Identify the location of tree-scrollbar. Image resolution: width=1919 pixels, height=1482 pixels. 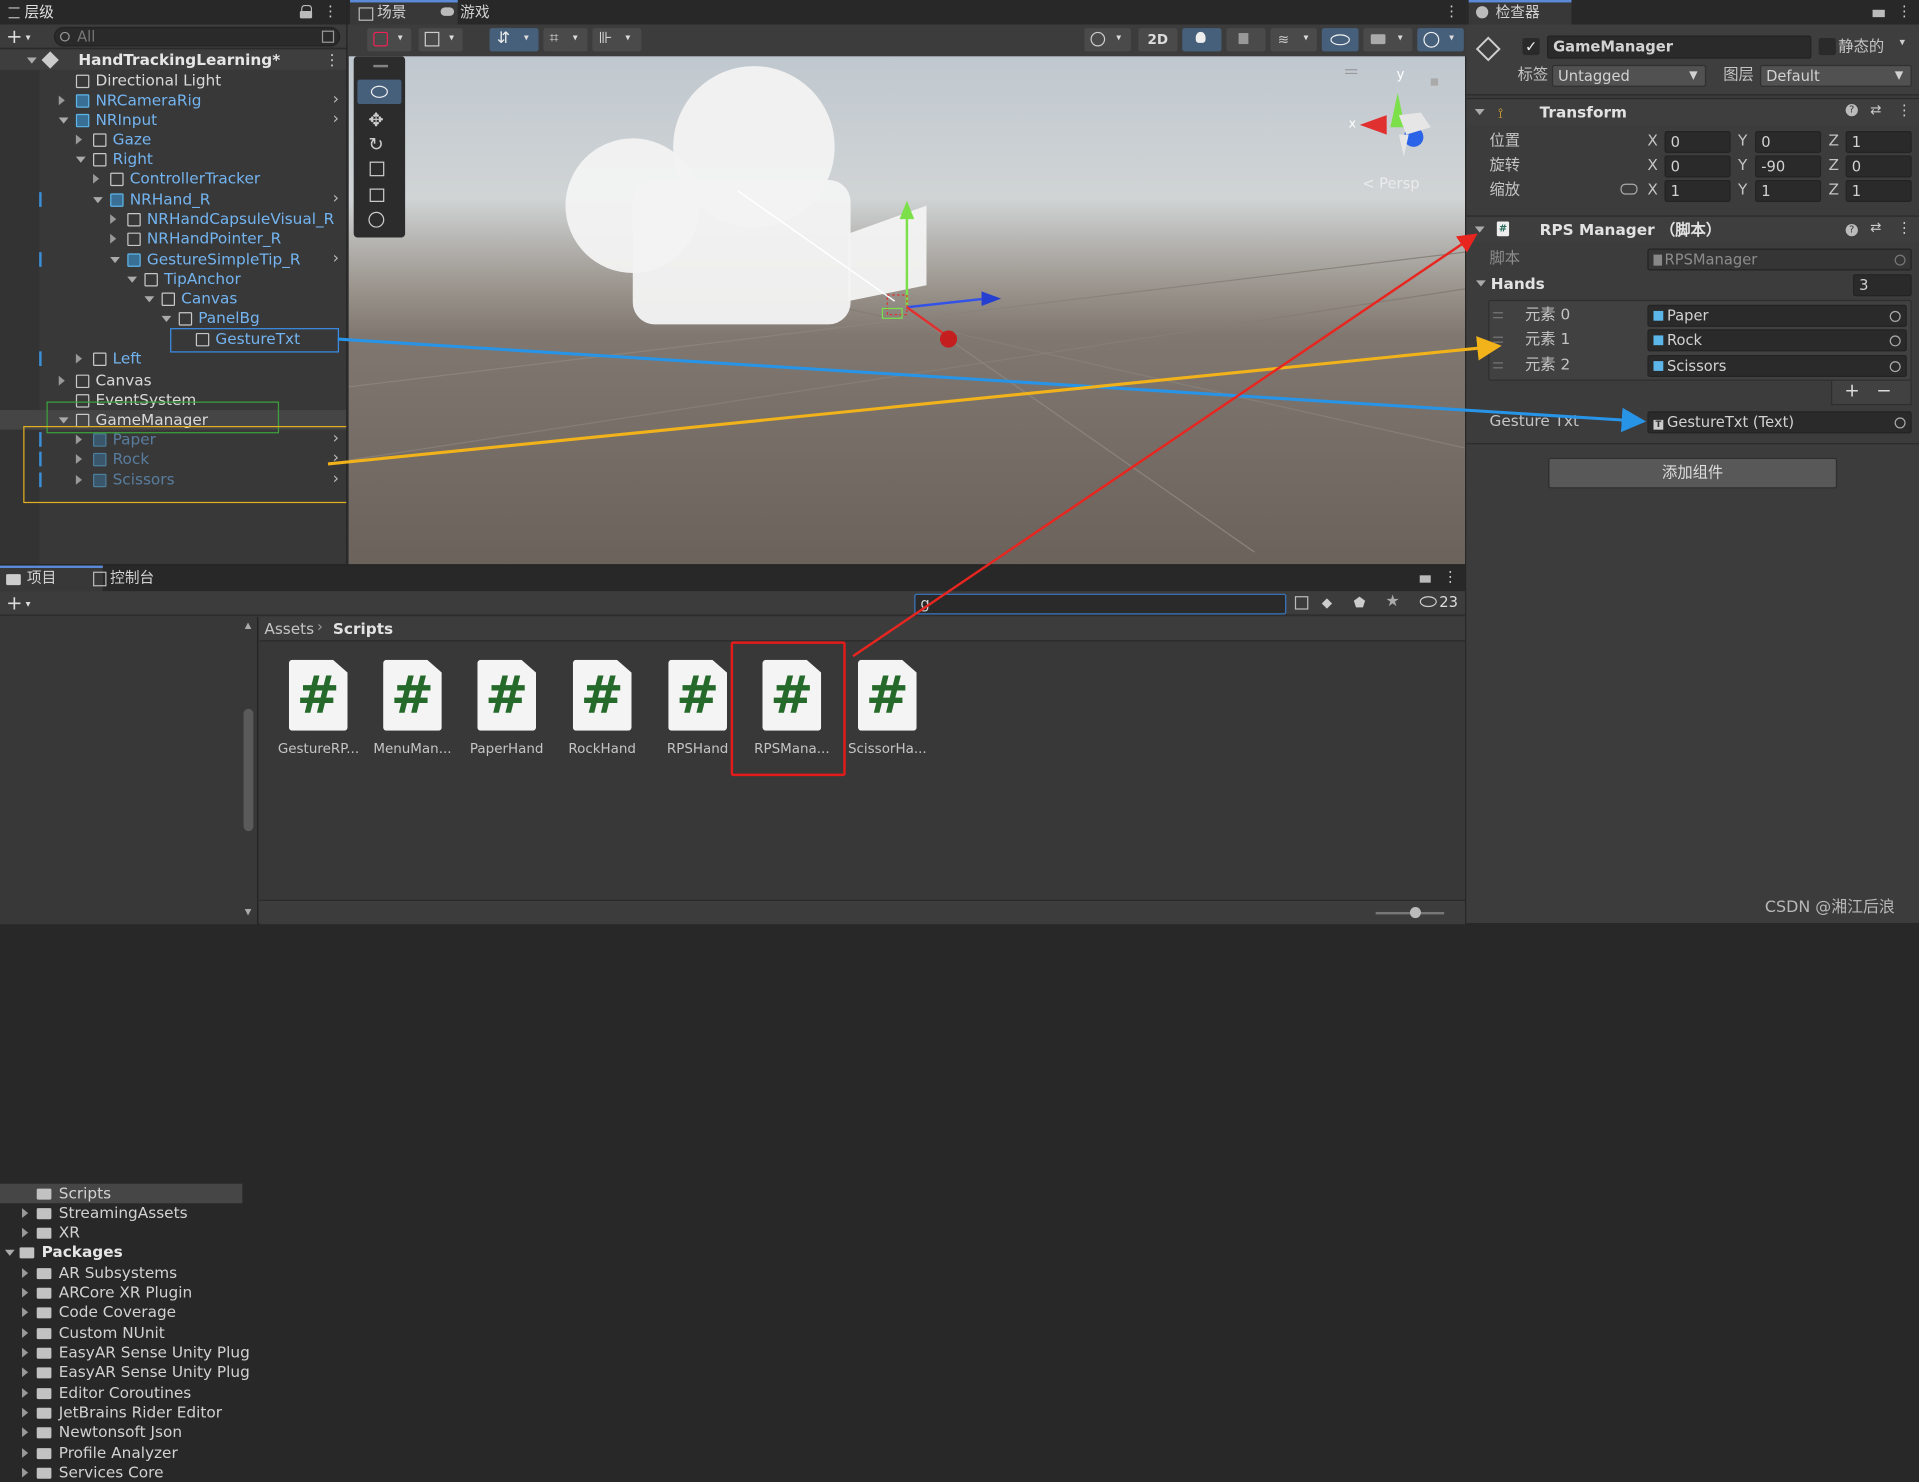
(248, 770).